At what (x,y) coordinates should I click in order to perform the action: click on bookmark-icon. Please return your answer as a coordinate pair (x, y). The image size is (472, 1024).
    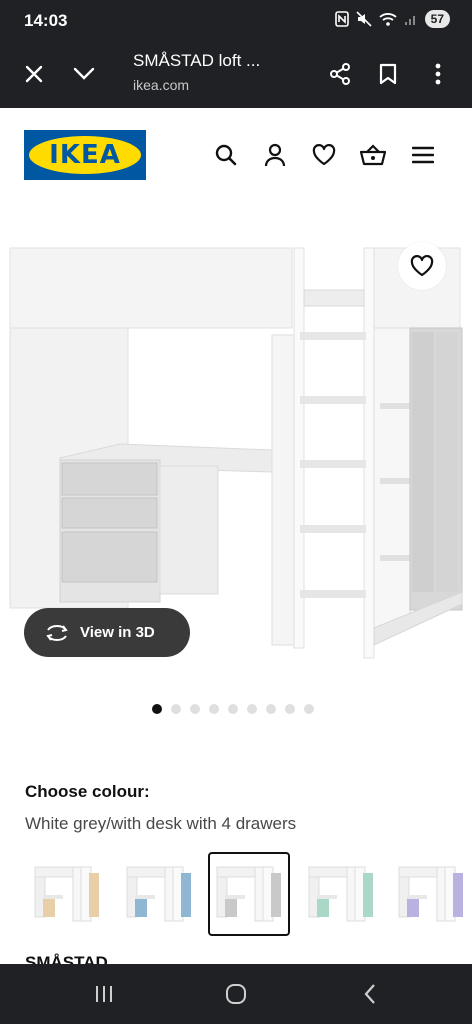
    Looking at the image, I should click on (388, 74).